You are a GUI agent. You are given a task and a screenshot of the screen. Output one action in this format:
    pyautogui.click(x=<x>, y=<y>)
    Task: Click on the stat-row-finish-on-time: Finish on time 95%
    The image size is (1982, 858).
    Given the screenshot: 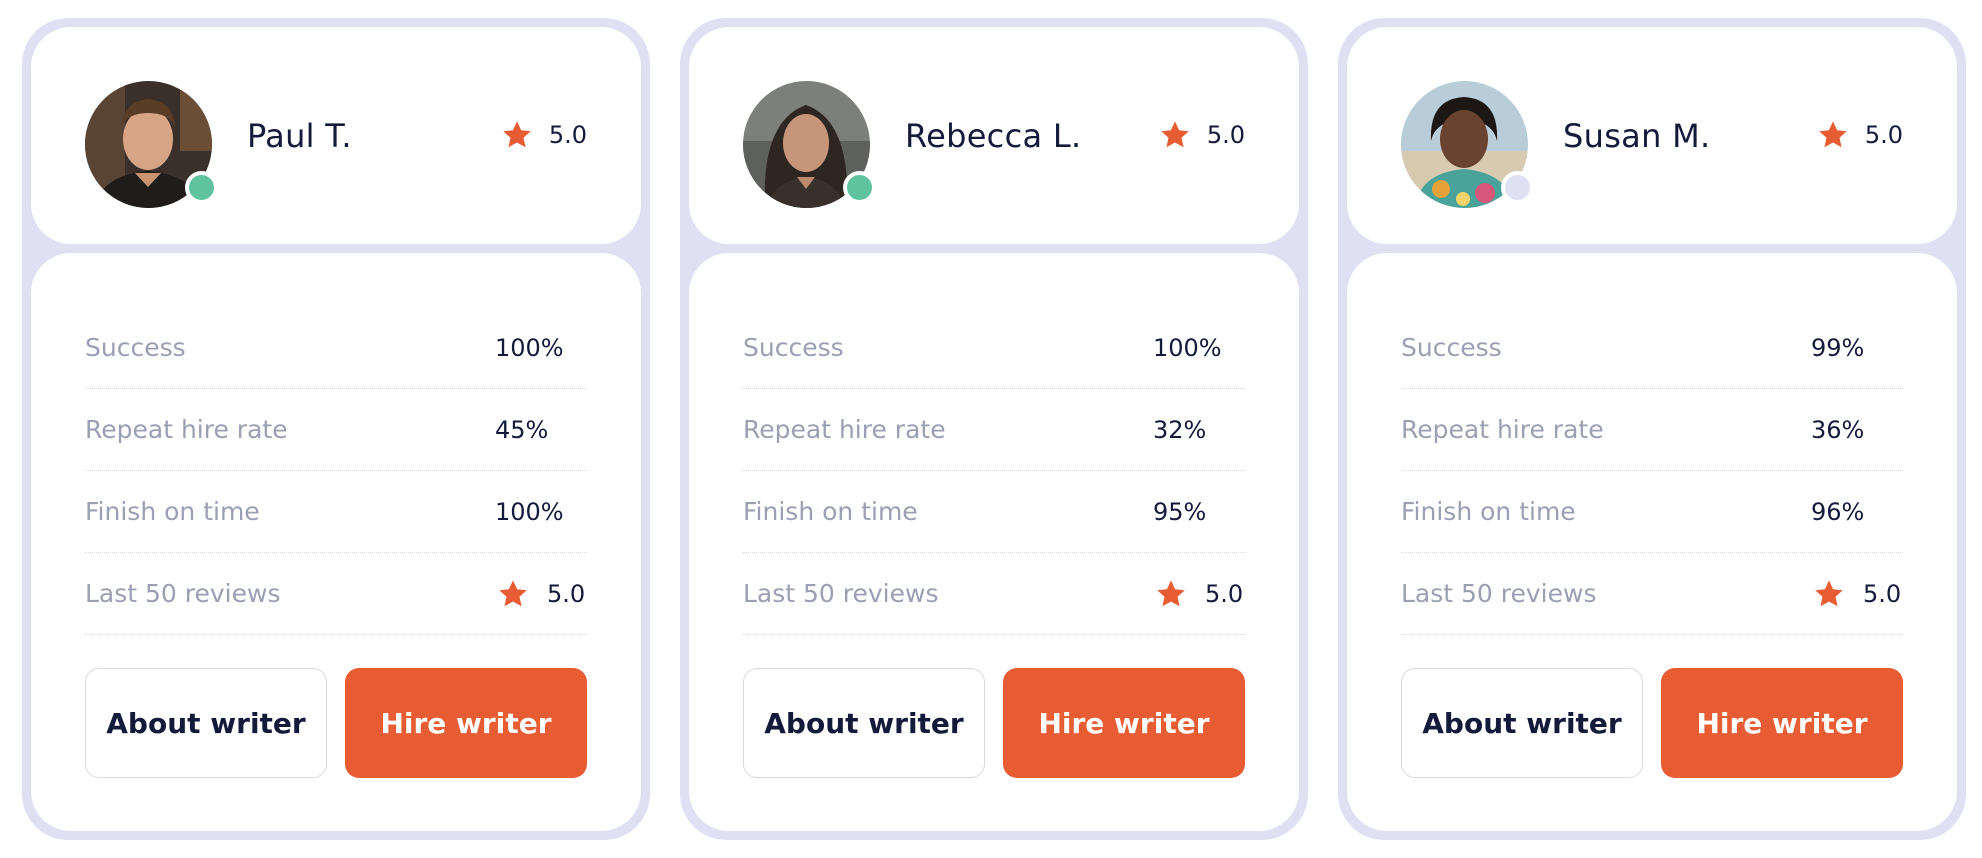 What is the action you would take?
    pyautogui.click(x=994, y=512)
    